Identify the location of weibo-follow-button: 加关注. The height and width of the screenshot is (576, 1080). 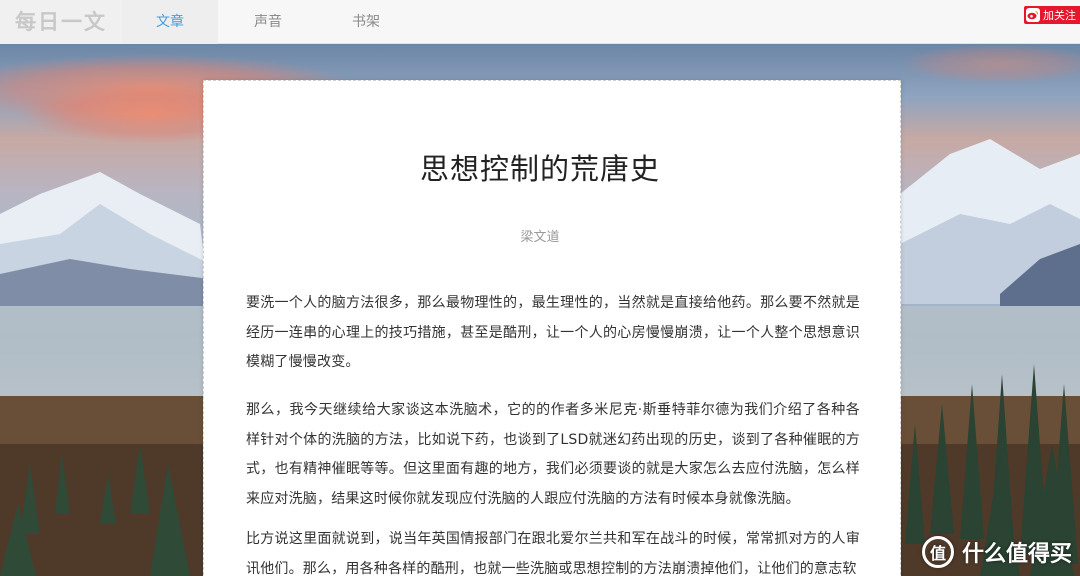
(1052, 15).